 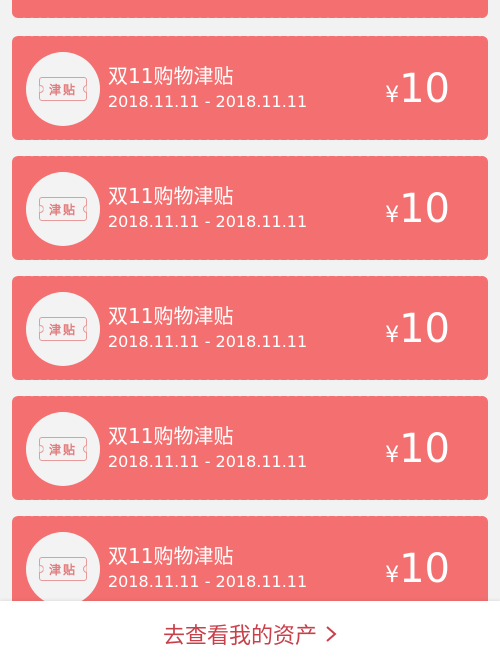 What do you see at coordinates (331, 634) in the screenshot?
I see `chevron-right-icon` at bounding box center [331, 634].